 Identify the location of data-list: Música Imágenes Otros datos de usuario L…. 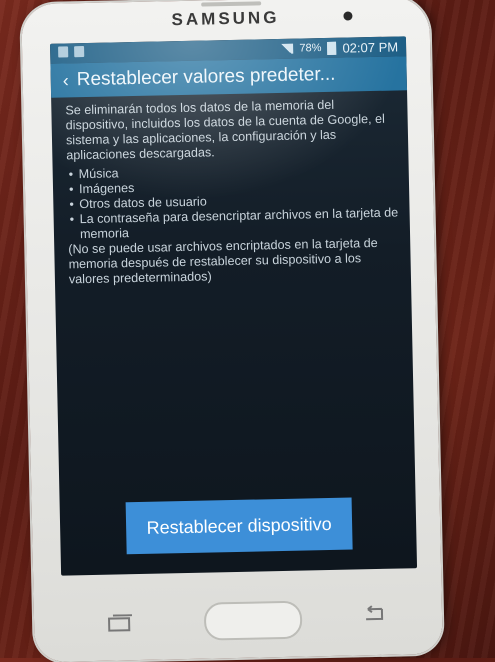
(233, 201).